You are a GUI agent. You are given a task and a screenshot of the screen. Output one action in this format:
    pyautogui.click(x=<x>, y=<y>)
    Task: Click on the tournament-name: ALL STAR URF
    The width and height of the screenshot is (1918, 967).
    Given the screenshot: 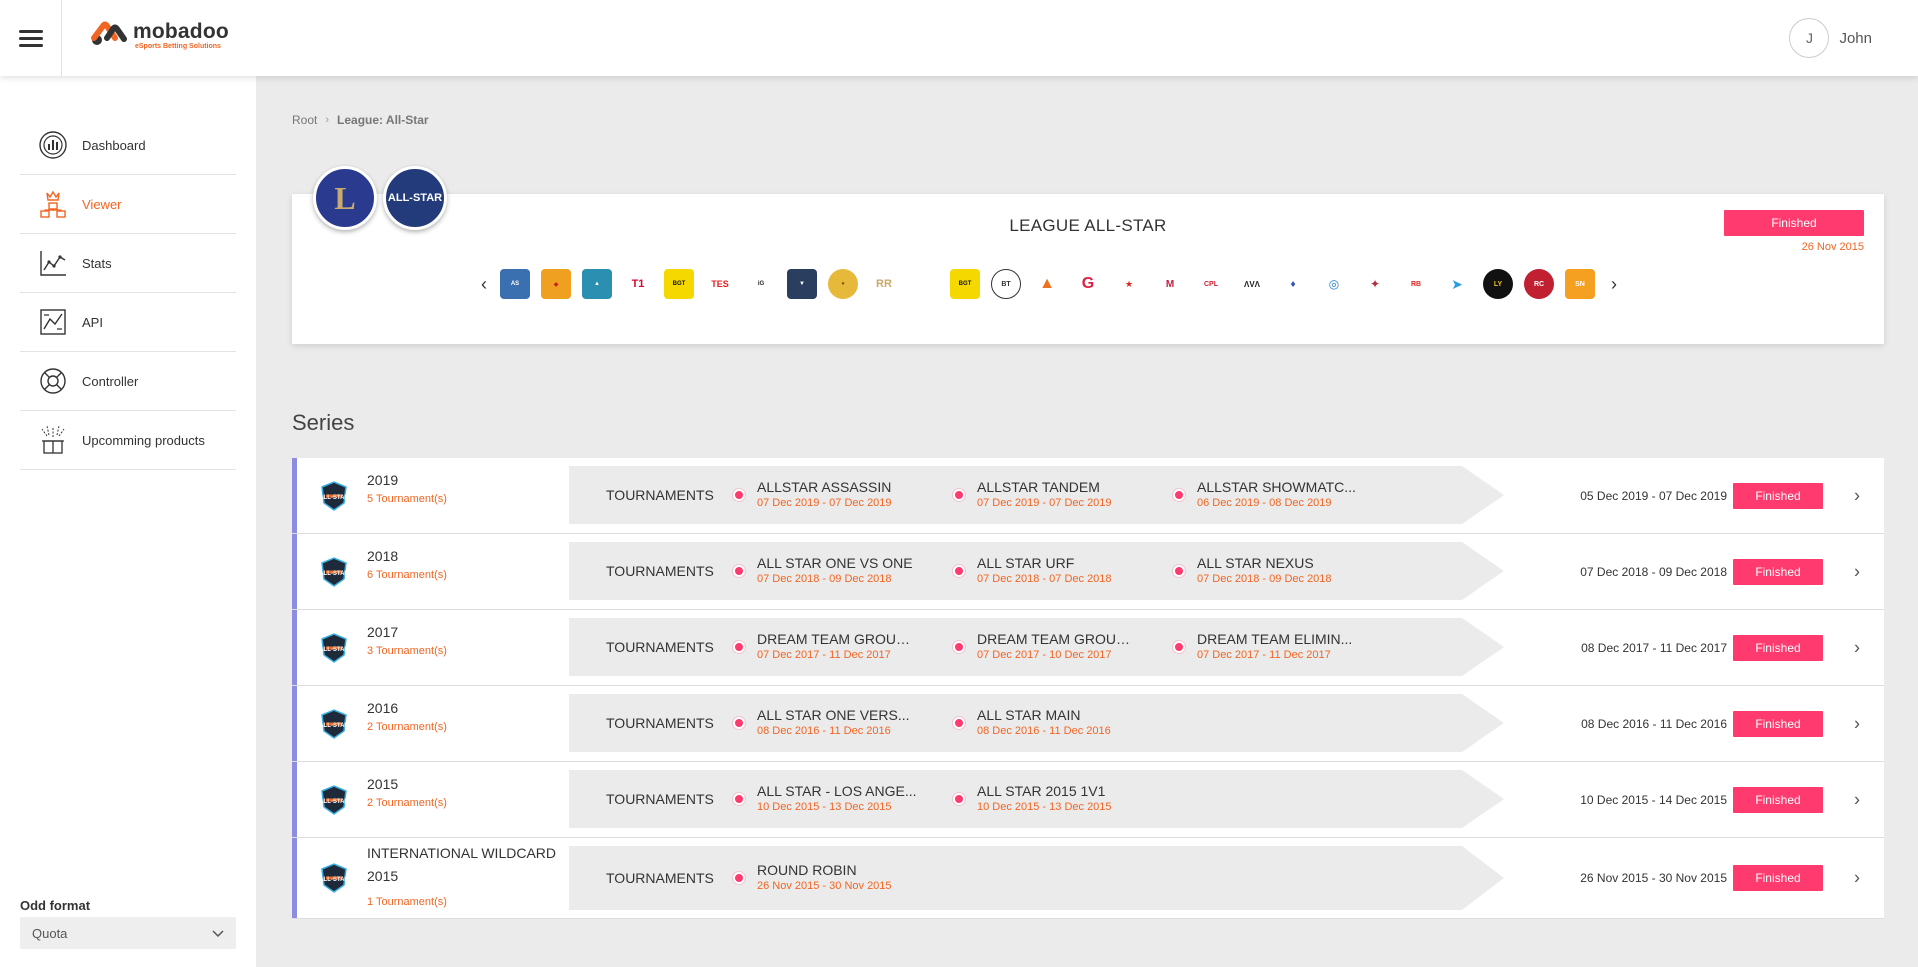 What is the action you would take?
    pyautogui.click(x=1026, y=563)
    